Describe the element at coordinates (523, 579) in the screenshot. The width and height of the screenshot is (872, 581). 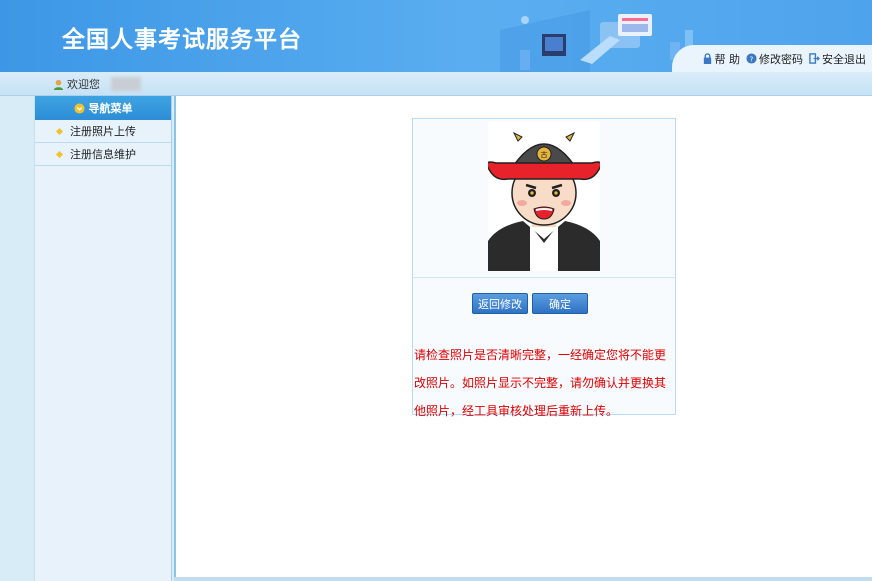
I see `main-bottom-bar` at that location.